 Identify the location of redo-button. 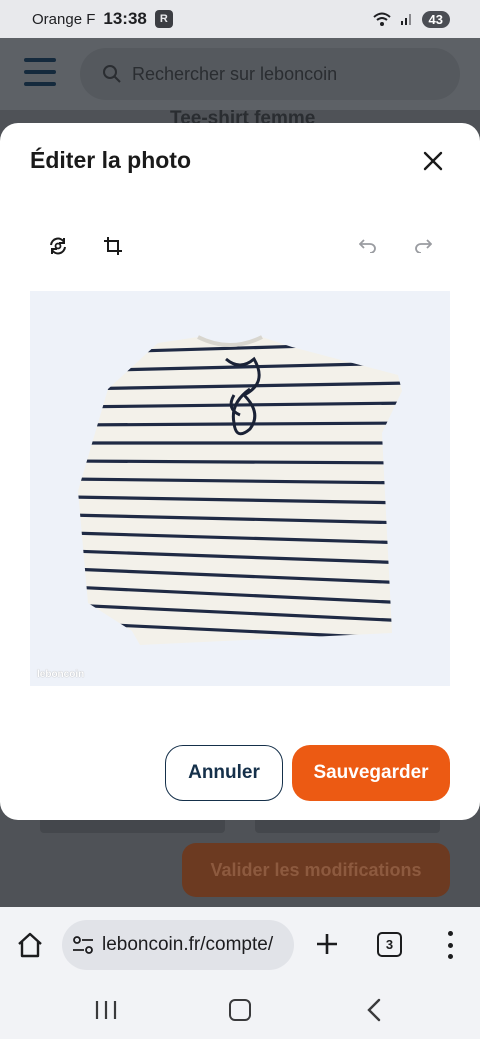
(423, 246).